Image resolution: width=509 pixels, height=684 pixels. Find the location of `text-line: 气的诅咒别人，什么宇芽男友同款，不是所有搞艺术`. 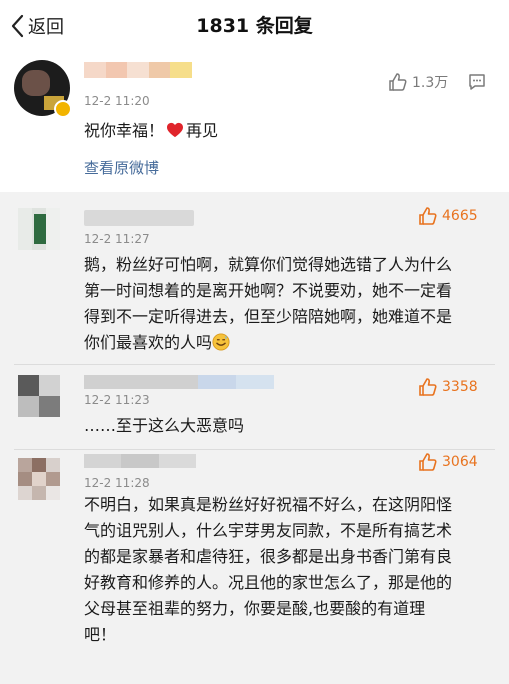

text-line: 气的诅咒别人，什么宇芽男友同款，不是所有搞艺术 is located at coordinates (268, 530).